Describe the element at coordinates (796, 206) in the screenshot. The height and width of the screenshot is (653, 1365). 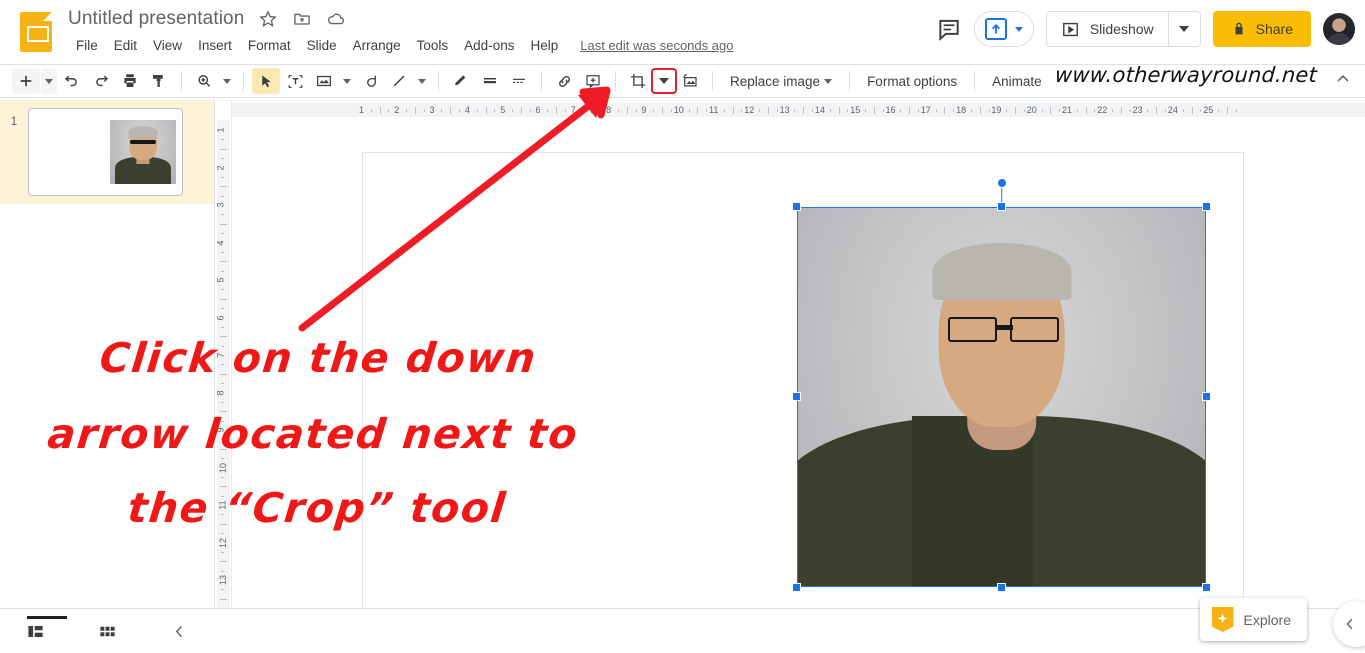
I see `resize-handle-tl` at that location.